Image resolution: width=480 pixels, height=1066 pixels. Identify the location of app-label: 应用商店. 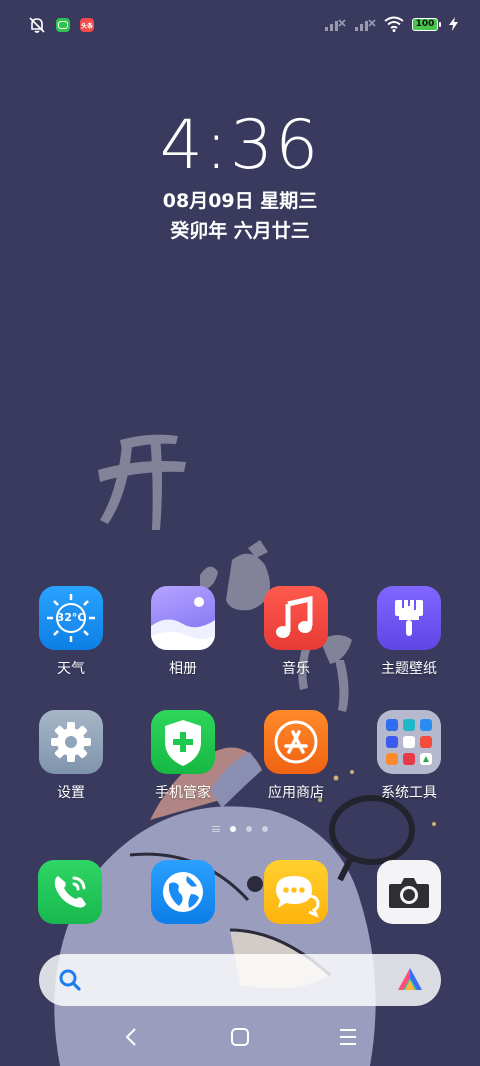
(296, 793).